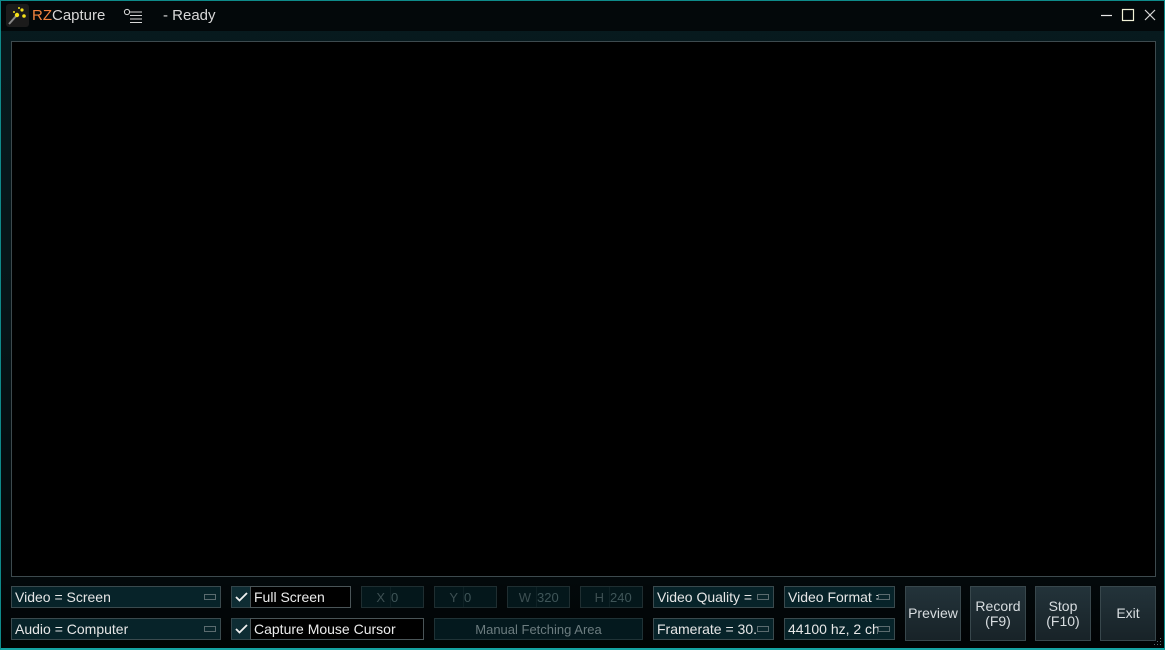  I want to click on audio-format-select: 44100 hz, 2 ch(, so click(839, 629).